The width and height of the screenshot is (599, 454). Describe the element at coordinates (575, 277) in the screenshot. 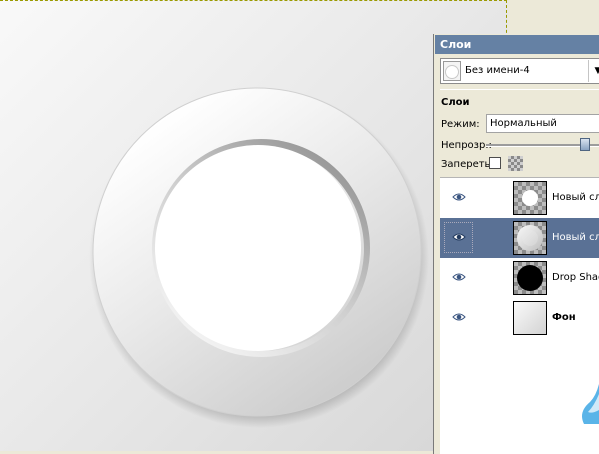

I see `layer-name: Drop Shadow` at that location.